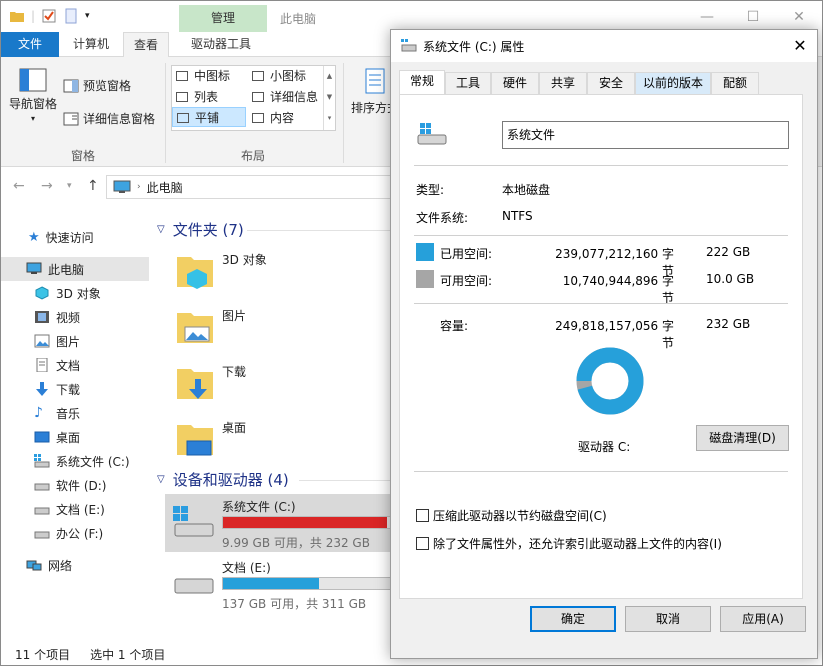 This screenshot has height=666, width=823. Describe the element at coordinates (308, 522) in the screenshot. I see `drive-usage-bar` at that location.